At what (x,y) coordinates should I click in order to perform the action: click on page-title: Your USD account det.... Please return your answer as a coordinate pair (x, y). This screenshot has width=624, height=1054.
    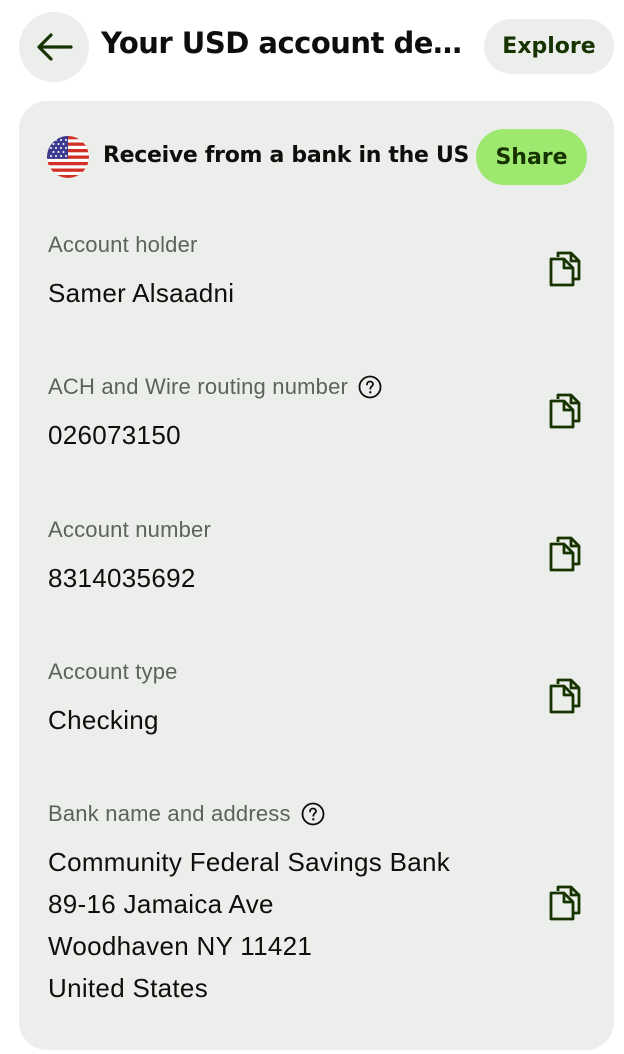
    Looking at the image, I should click on (282, 43).